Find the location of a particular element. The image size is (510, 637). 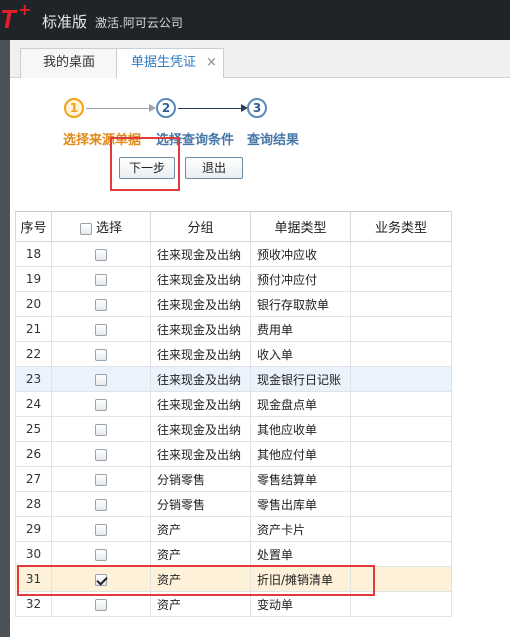

top-bar: T + 标准版 激活.阿可云公司 is located at coordinates (255, 20).